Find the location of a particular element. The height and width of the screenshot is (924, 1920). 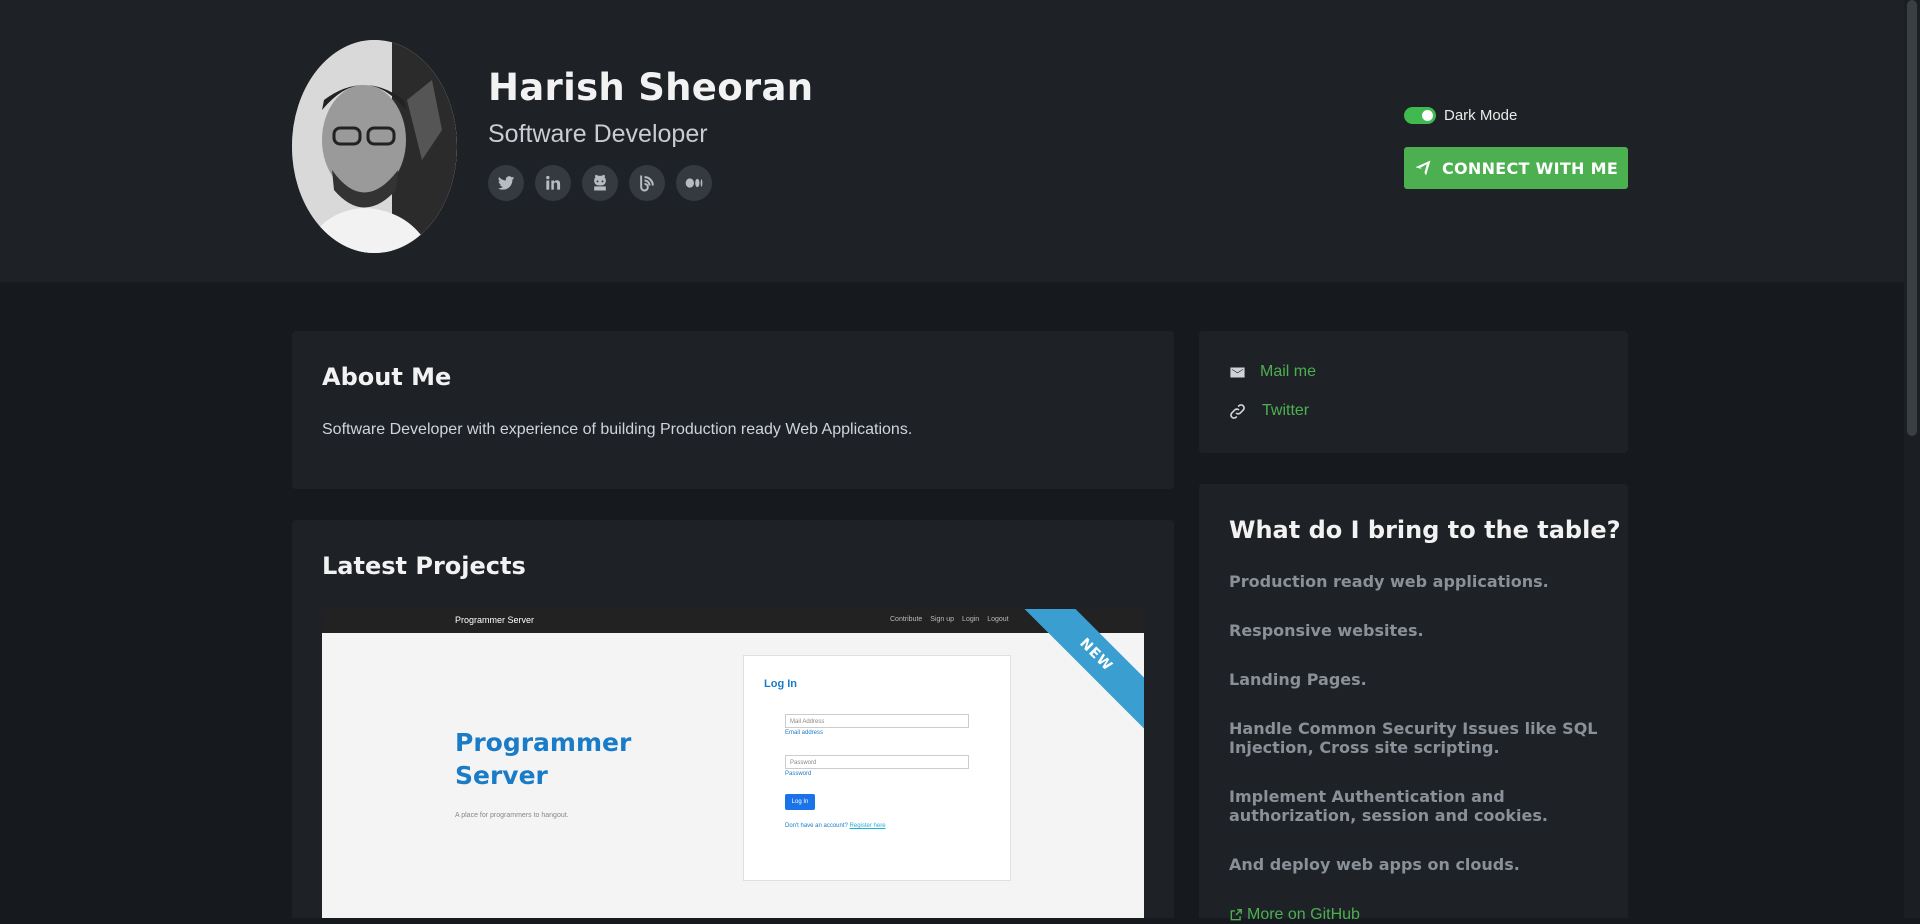

preview-login-button: Log In is located at coordinates (800, 802).